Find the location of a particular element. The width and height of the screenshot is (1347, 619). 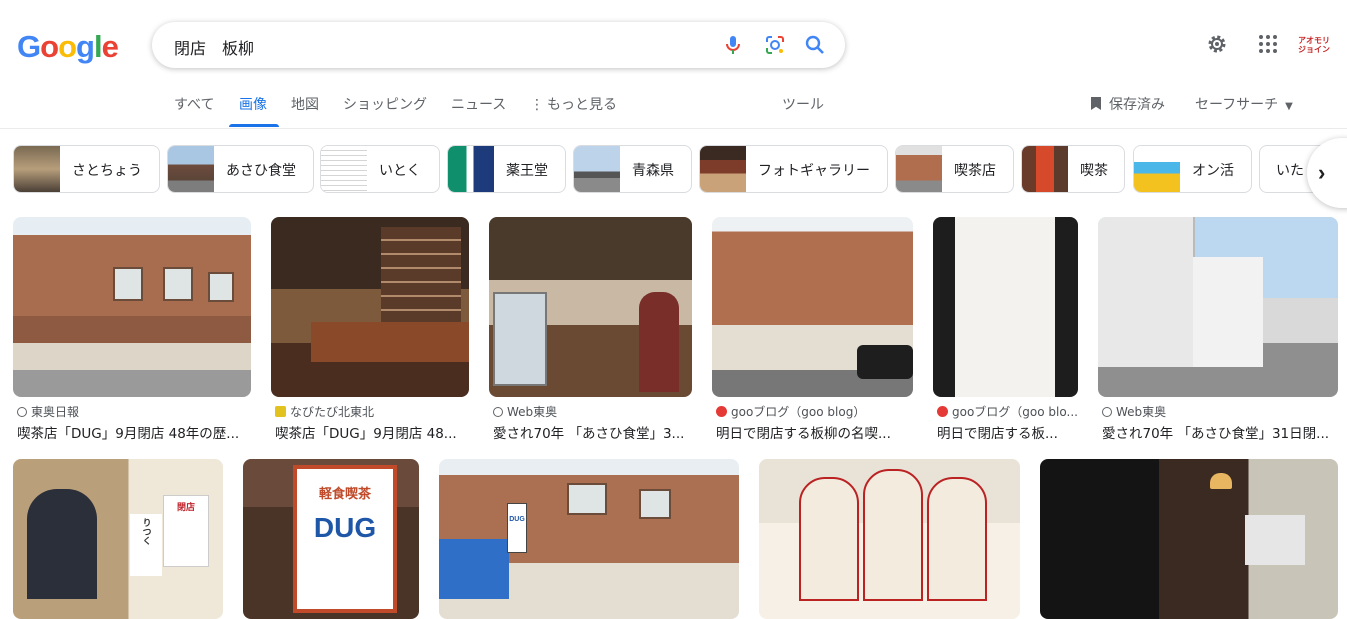

account-avatar-text: アオモリジョイン is located at coordinates (1314, 45).